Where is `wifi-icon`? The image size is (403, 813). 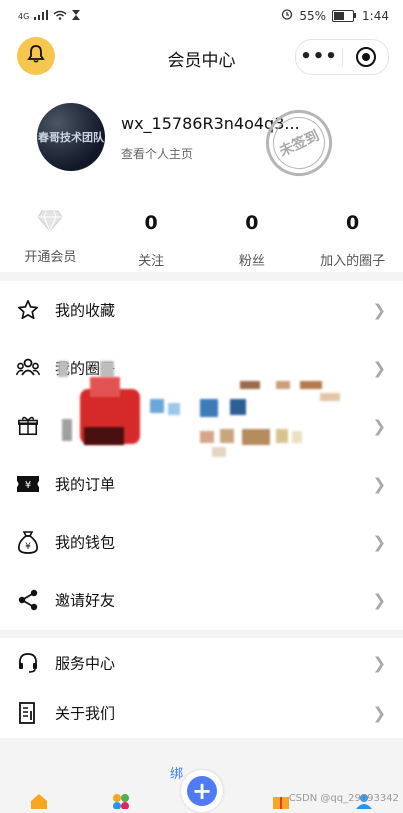 wifi-icon is located at coordinates (60, 16).